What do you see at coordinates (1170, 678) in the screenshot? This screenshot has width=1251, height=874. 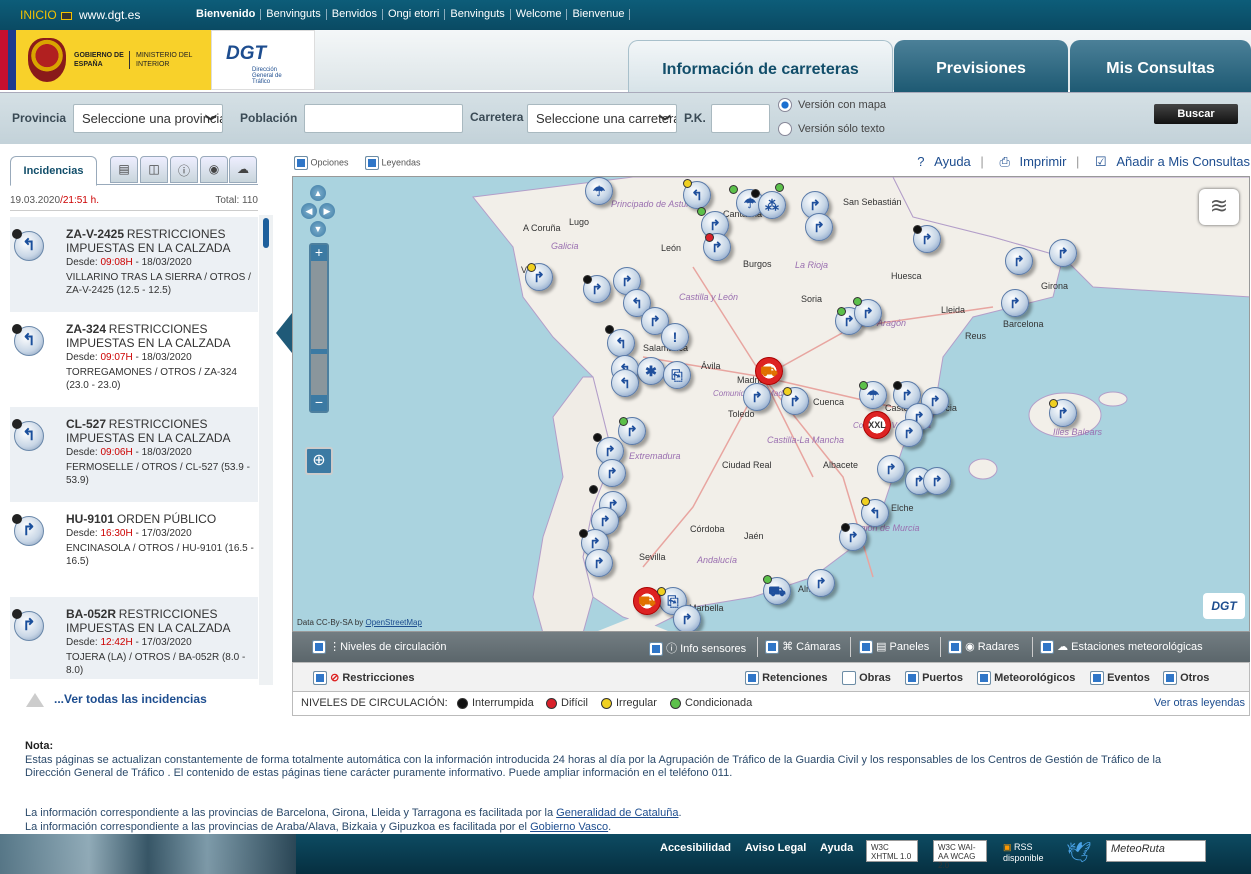 I see `otros-checkbox` at bounding box center [1170, 678].